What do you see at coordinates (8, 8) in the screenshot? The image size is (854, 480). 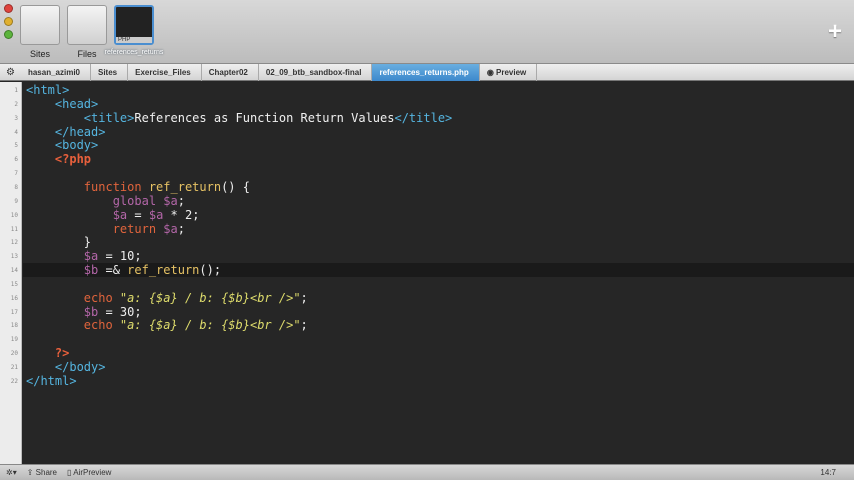 I see `close-button` at bounding box center [8, 8].